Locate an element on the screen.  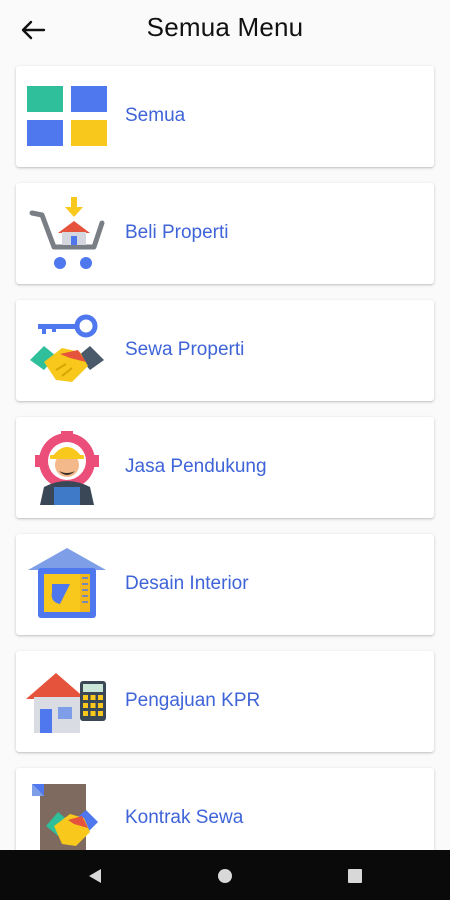
menu-item-pengajuan-kpr: Pengajuan KPR is located at coordinates (225, 701).